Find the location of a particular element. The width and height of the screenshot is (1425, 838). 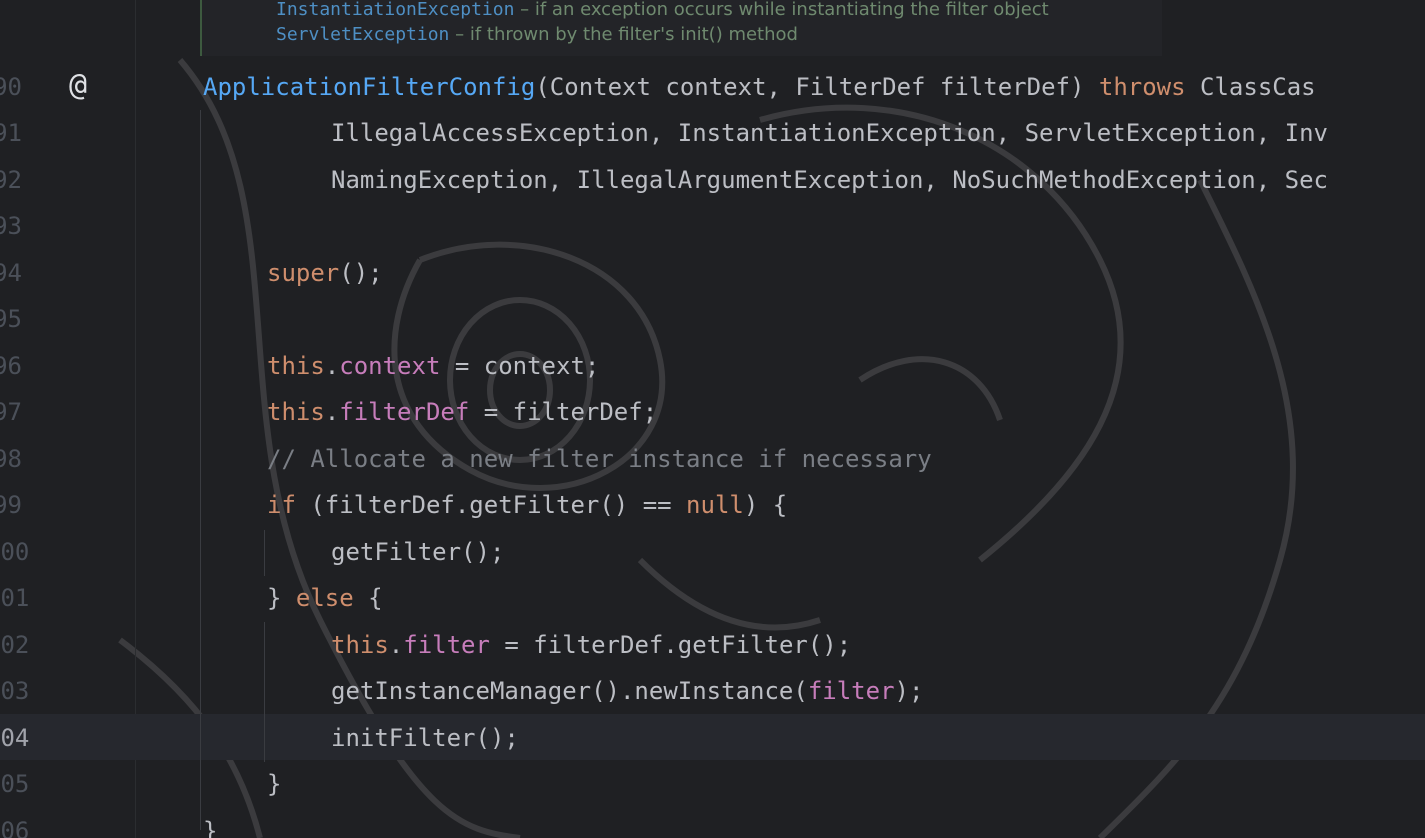

line-number: 94 is located at coordinates (11, 273).